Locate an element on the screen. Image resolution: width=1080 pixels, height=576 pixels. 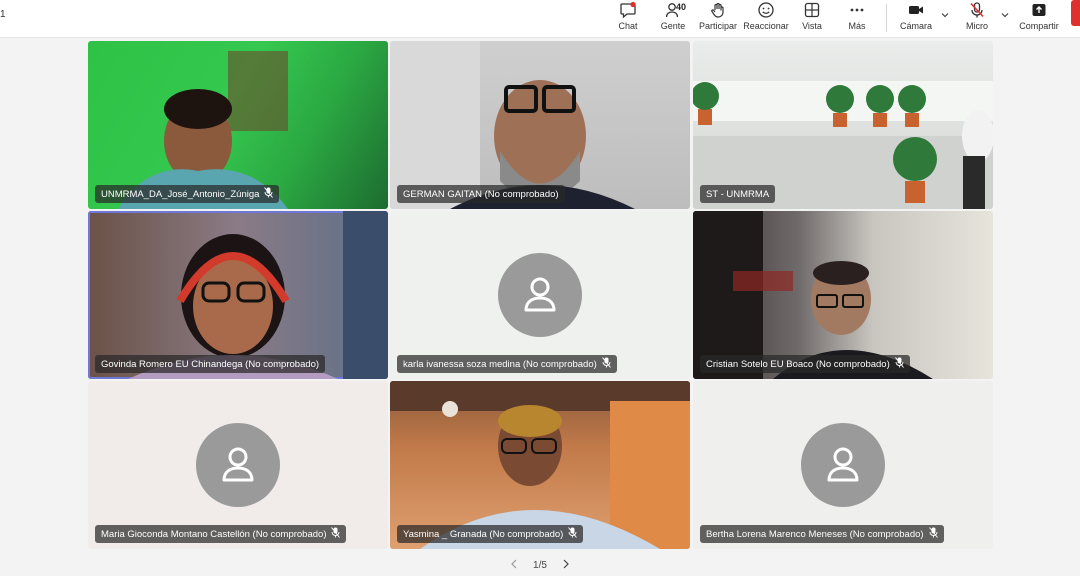
ellipsis-icon is located at coordinates (857, 10).